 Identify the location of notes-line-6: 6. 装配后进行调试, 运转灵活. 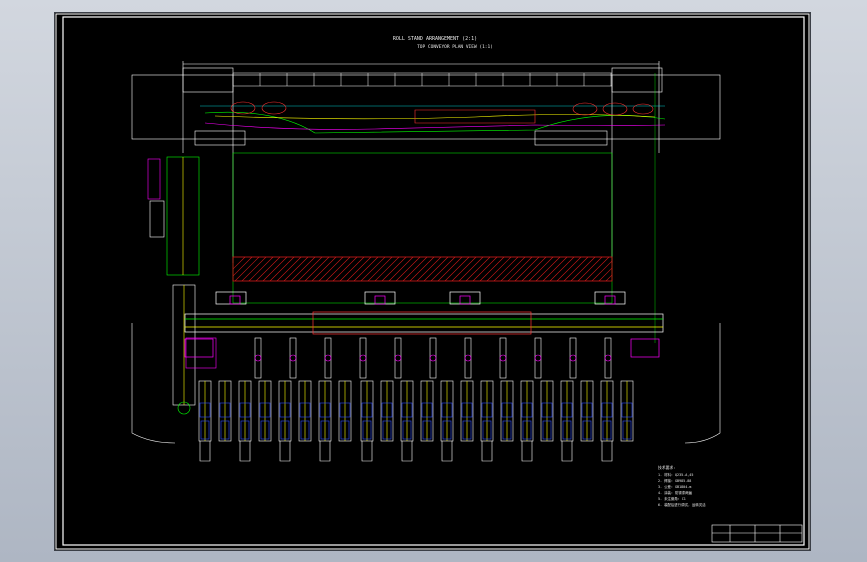
(682, 504).